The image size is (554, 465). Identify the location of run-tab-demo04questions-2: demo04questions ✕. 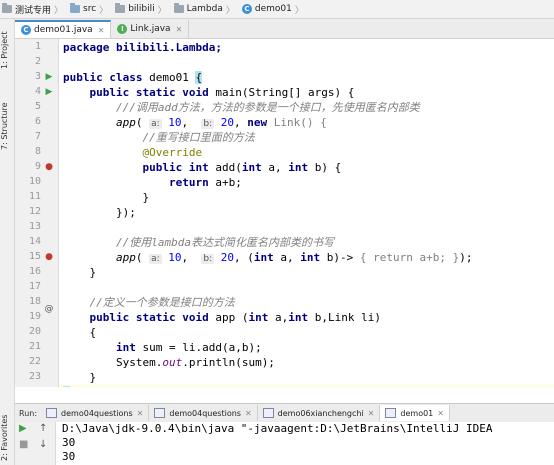
(203, 413).